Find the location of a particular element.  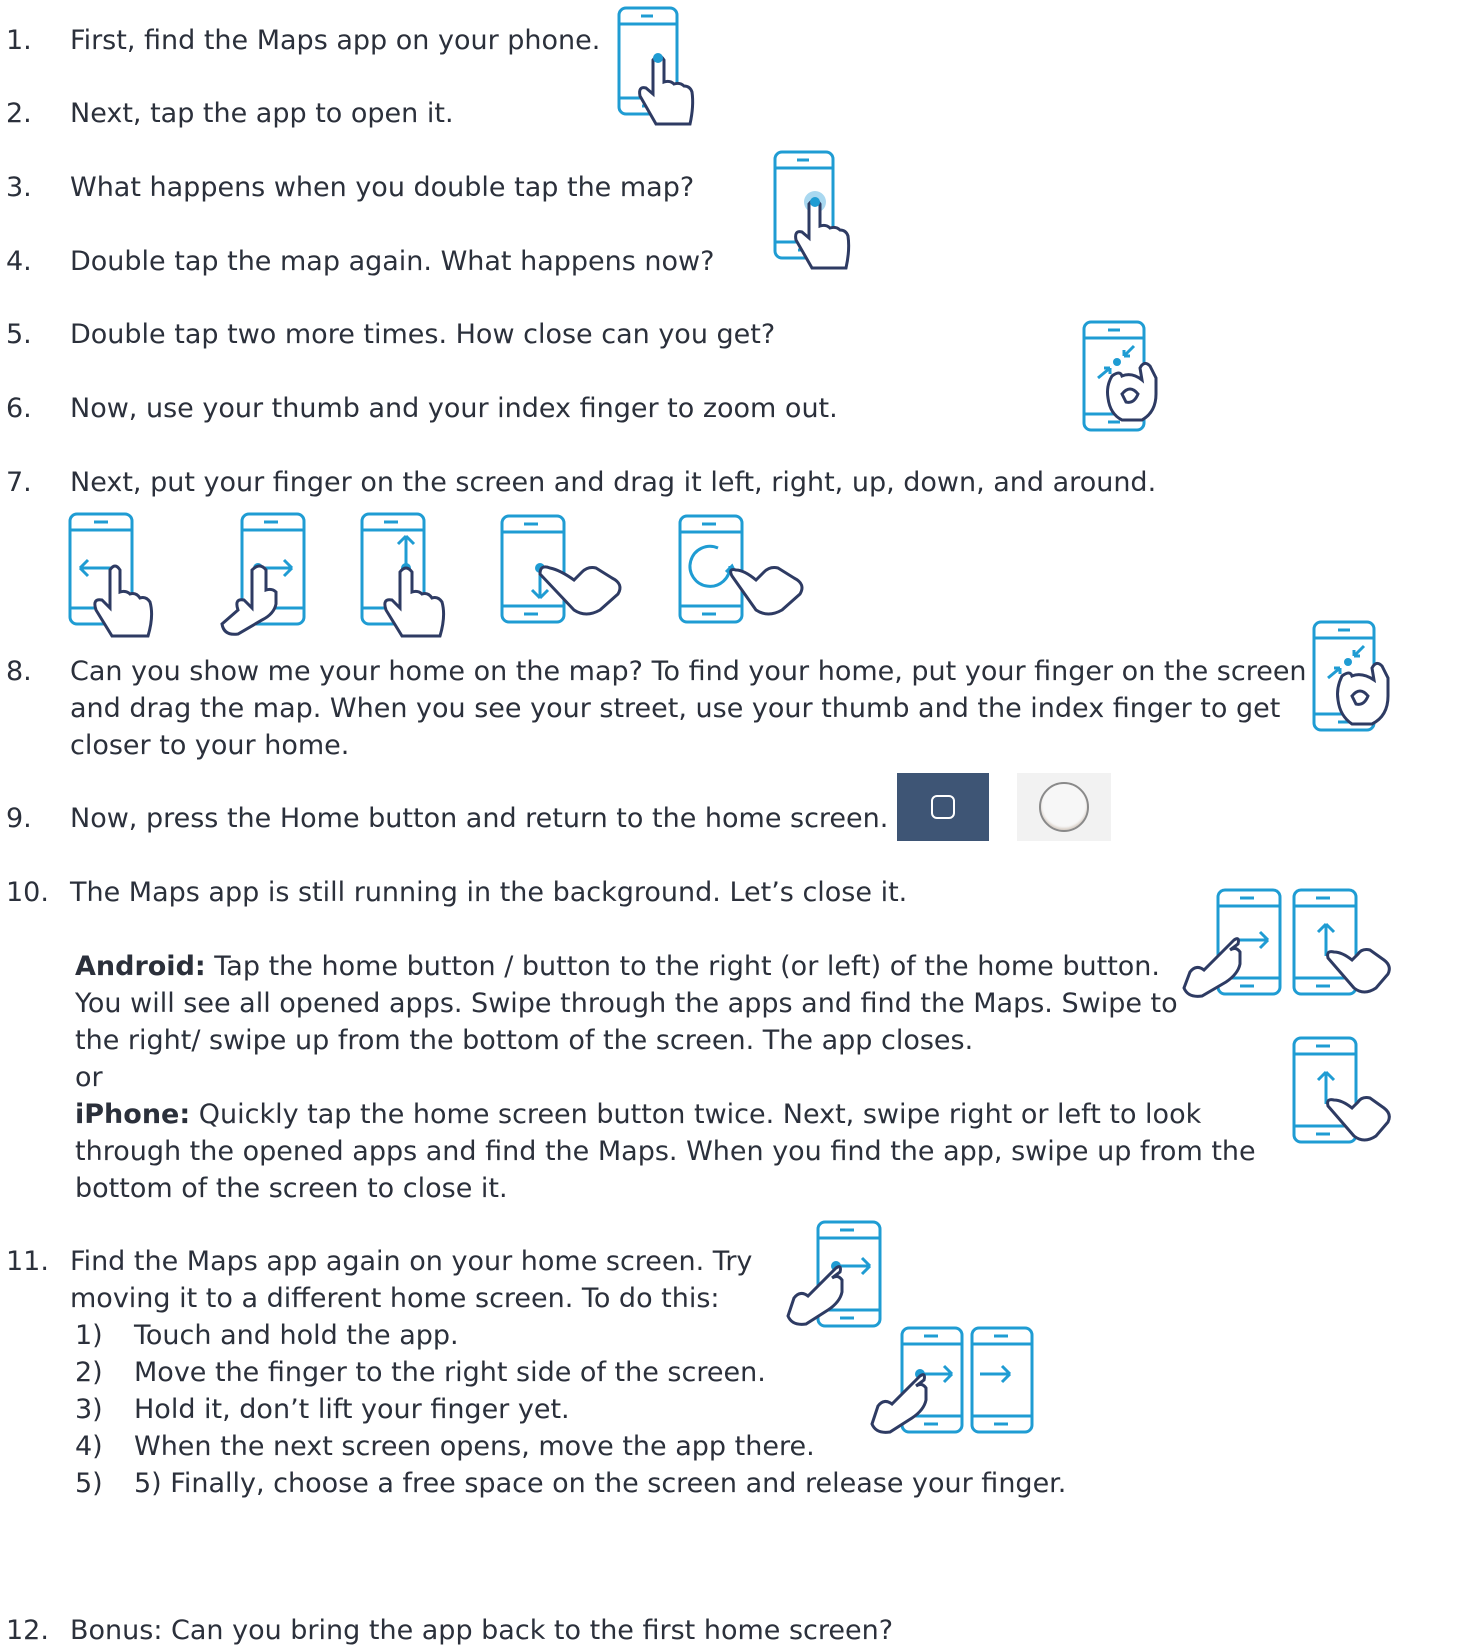

swipe-up-icon is located at coordinates (1342, 944).